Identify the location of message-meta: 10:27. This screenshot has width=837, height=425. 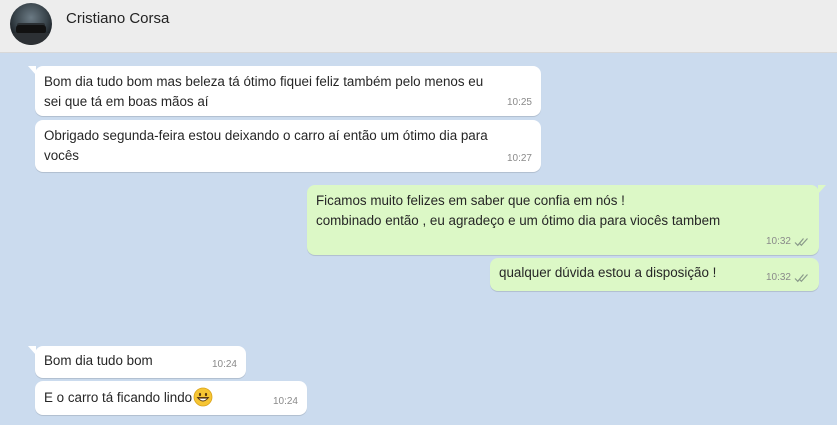
(519, 159).